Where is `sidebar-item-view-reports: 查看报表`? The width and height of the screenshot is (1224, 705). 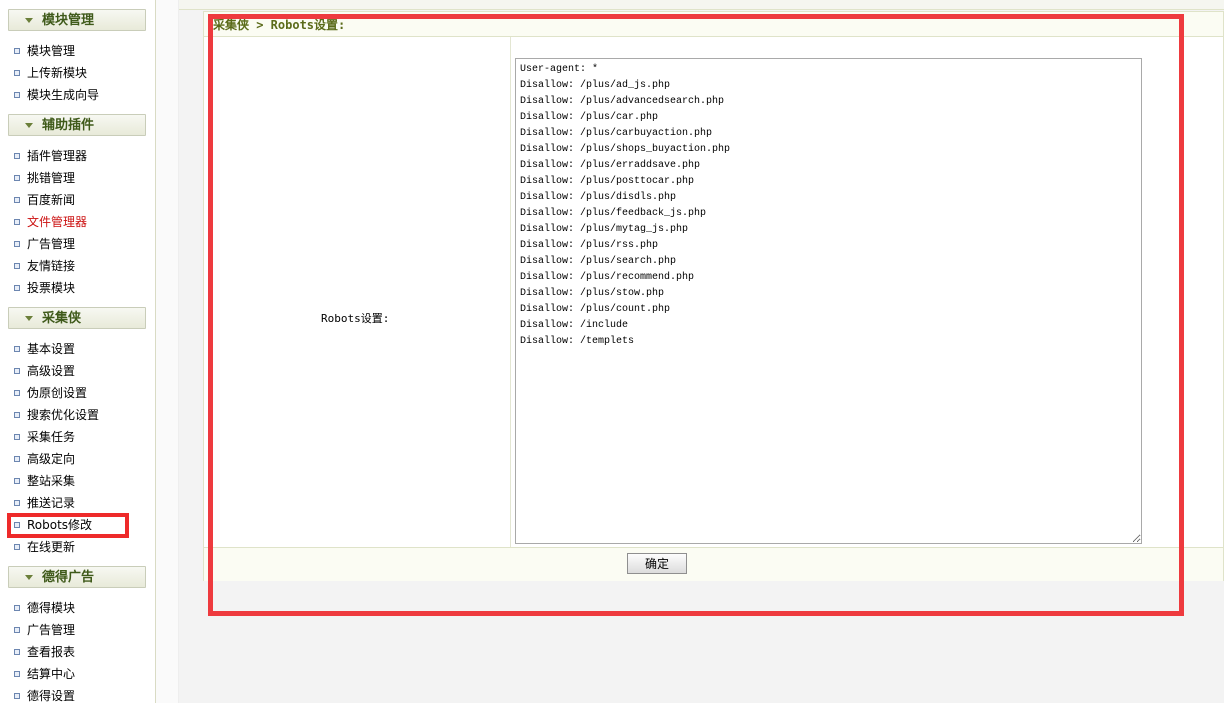 sidebar-item-view-reports: 查看报表 is located at coordinates (44, 652).